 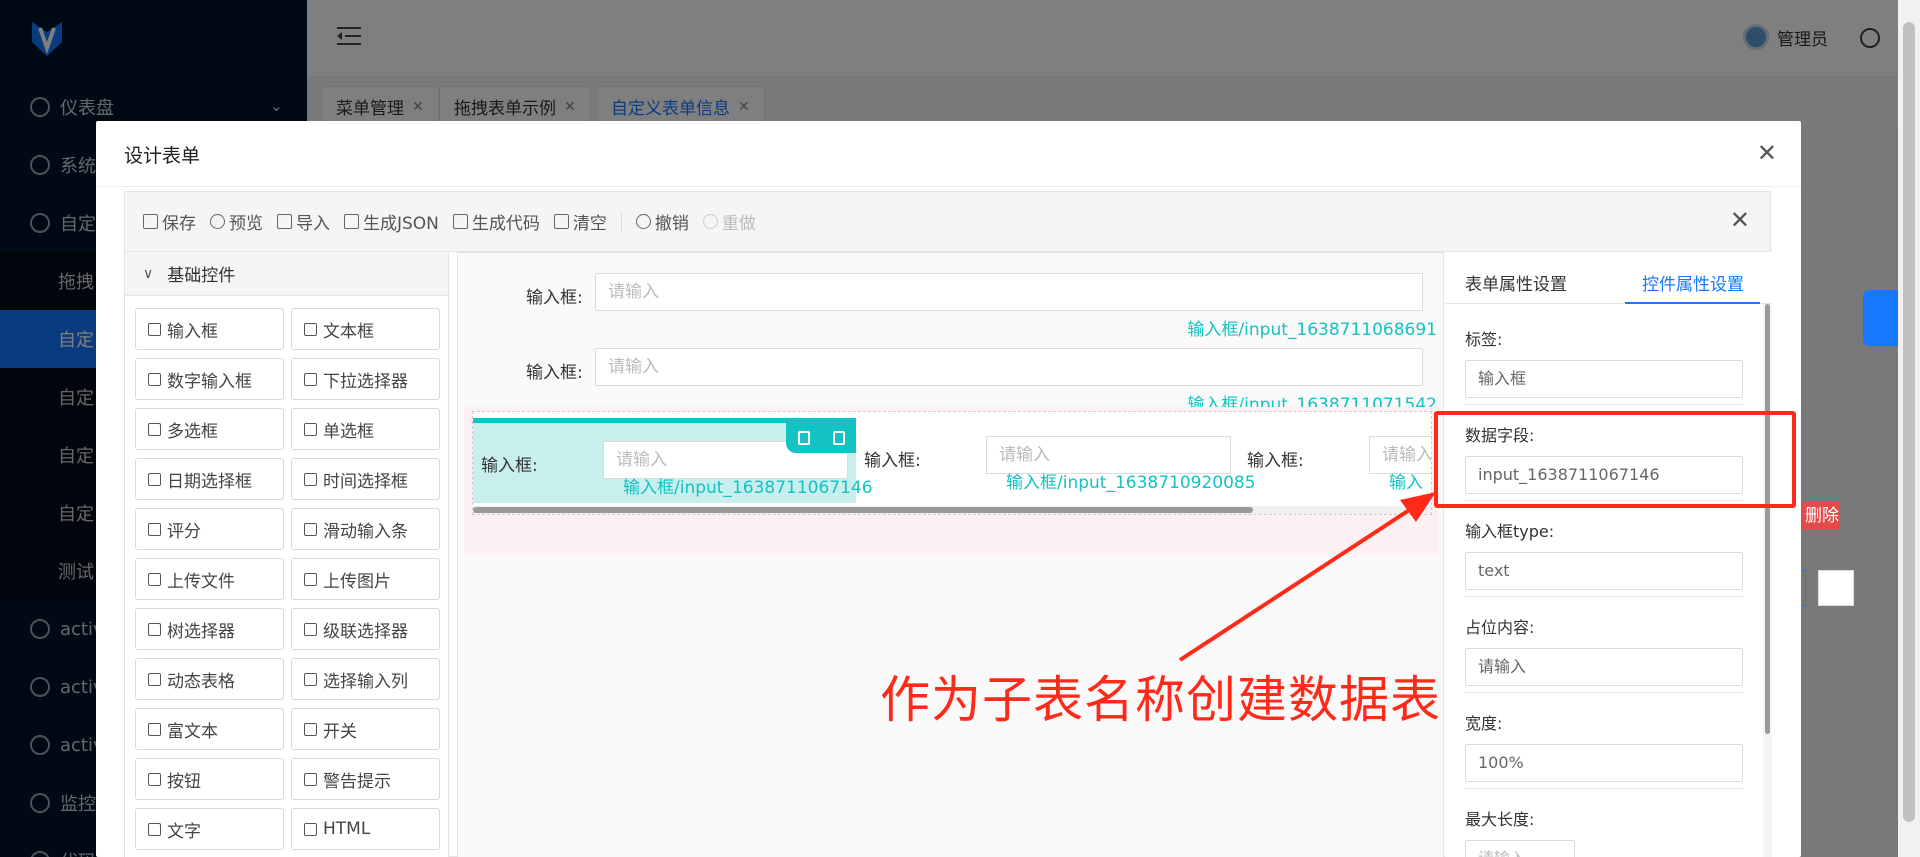 What do you see at coordinates (236, 221) in the screenshot?
I see `preview-button: 预览` at bounding box center [236, 221].